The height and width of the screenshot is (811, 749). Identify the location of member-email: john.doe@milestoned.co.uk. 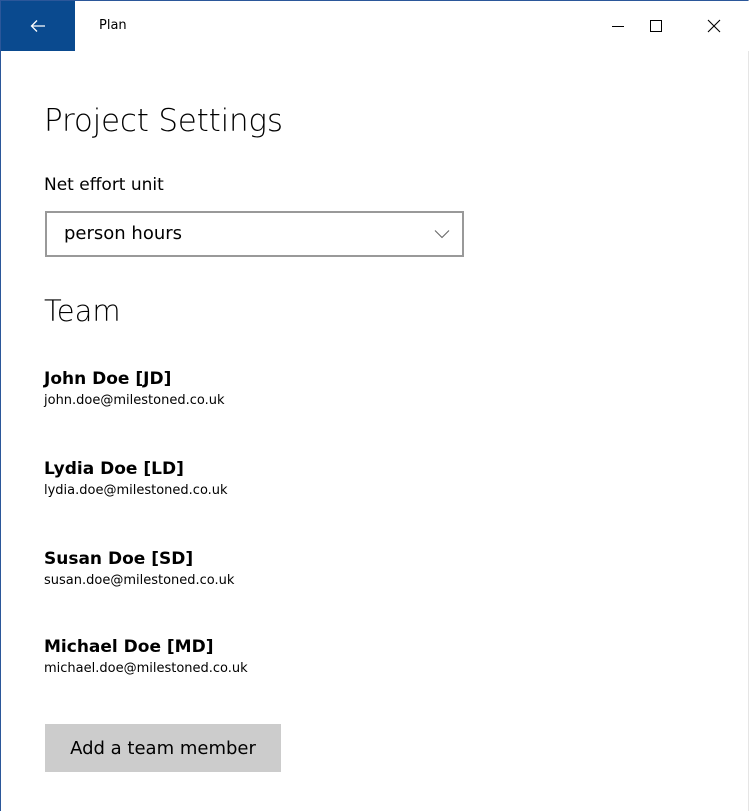
(134, 400).